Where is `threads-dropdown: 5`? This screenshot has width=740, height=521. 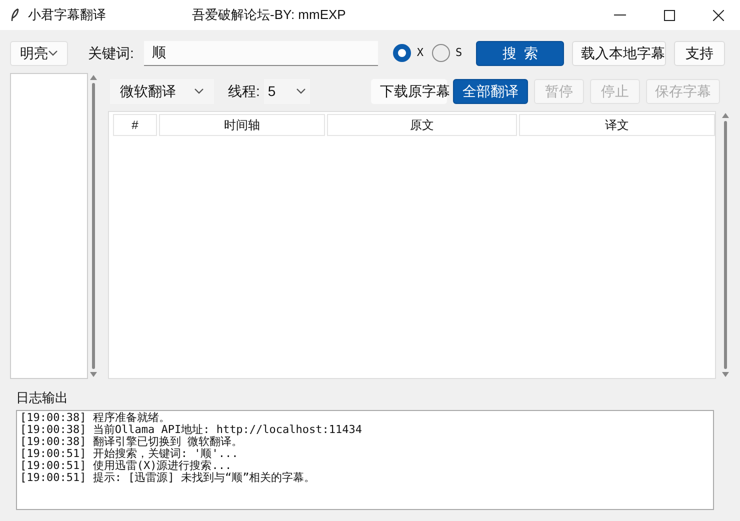
threads-dropdown: 5 is located at coordinates (287, 91).